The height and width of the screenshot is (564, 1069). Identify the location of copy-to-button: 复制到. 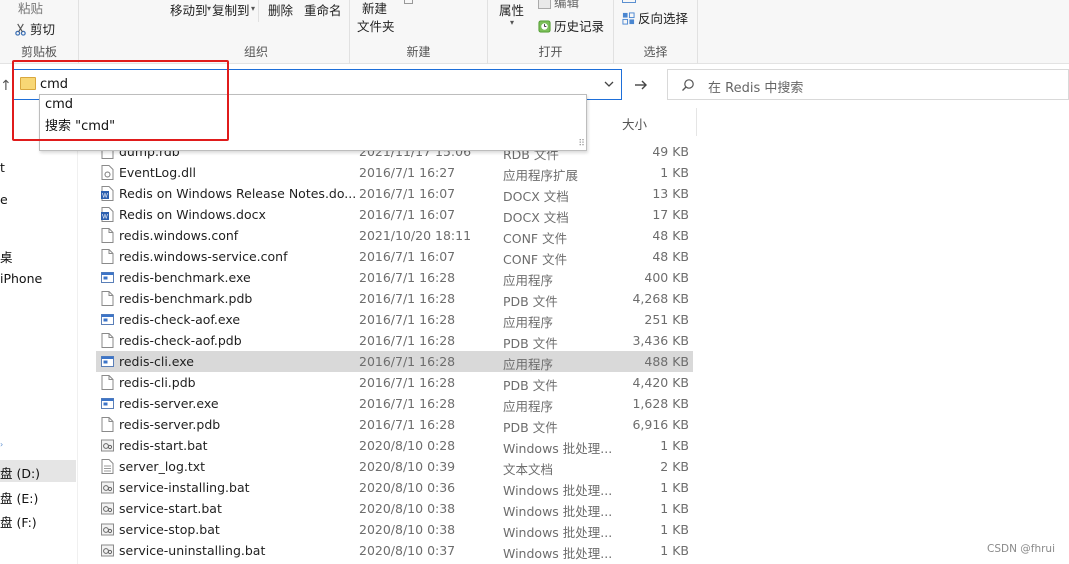
(231, 9).